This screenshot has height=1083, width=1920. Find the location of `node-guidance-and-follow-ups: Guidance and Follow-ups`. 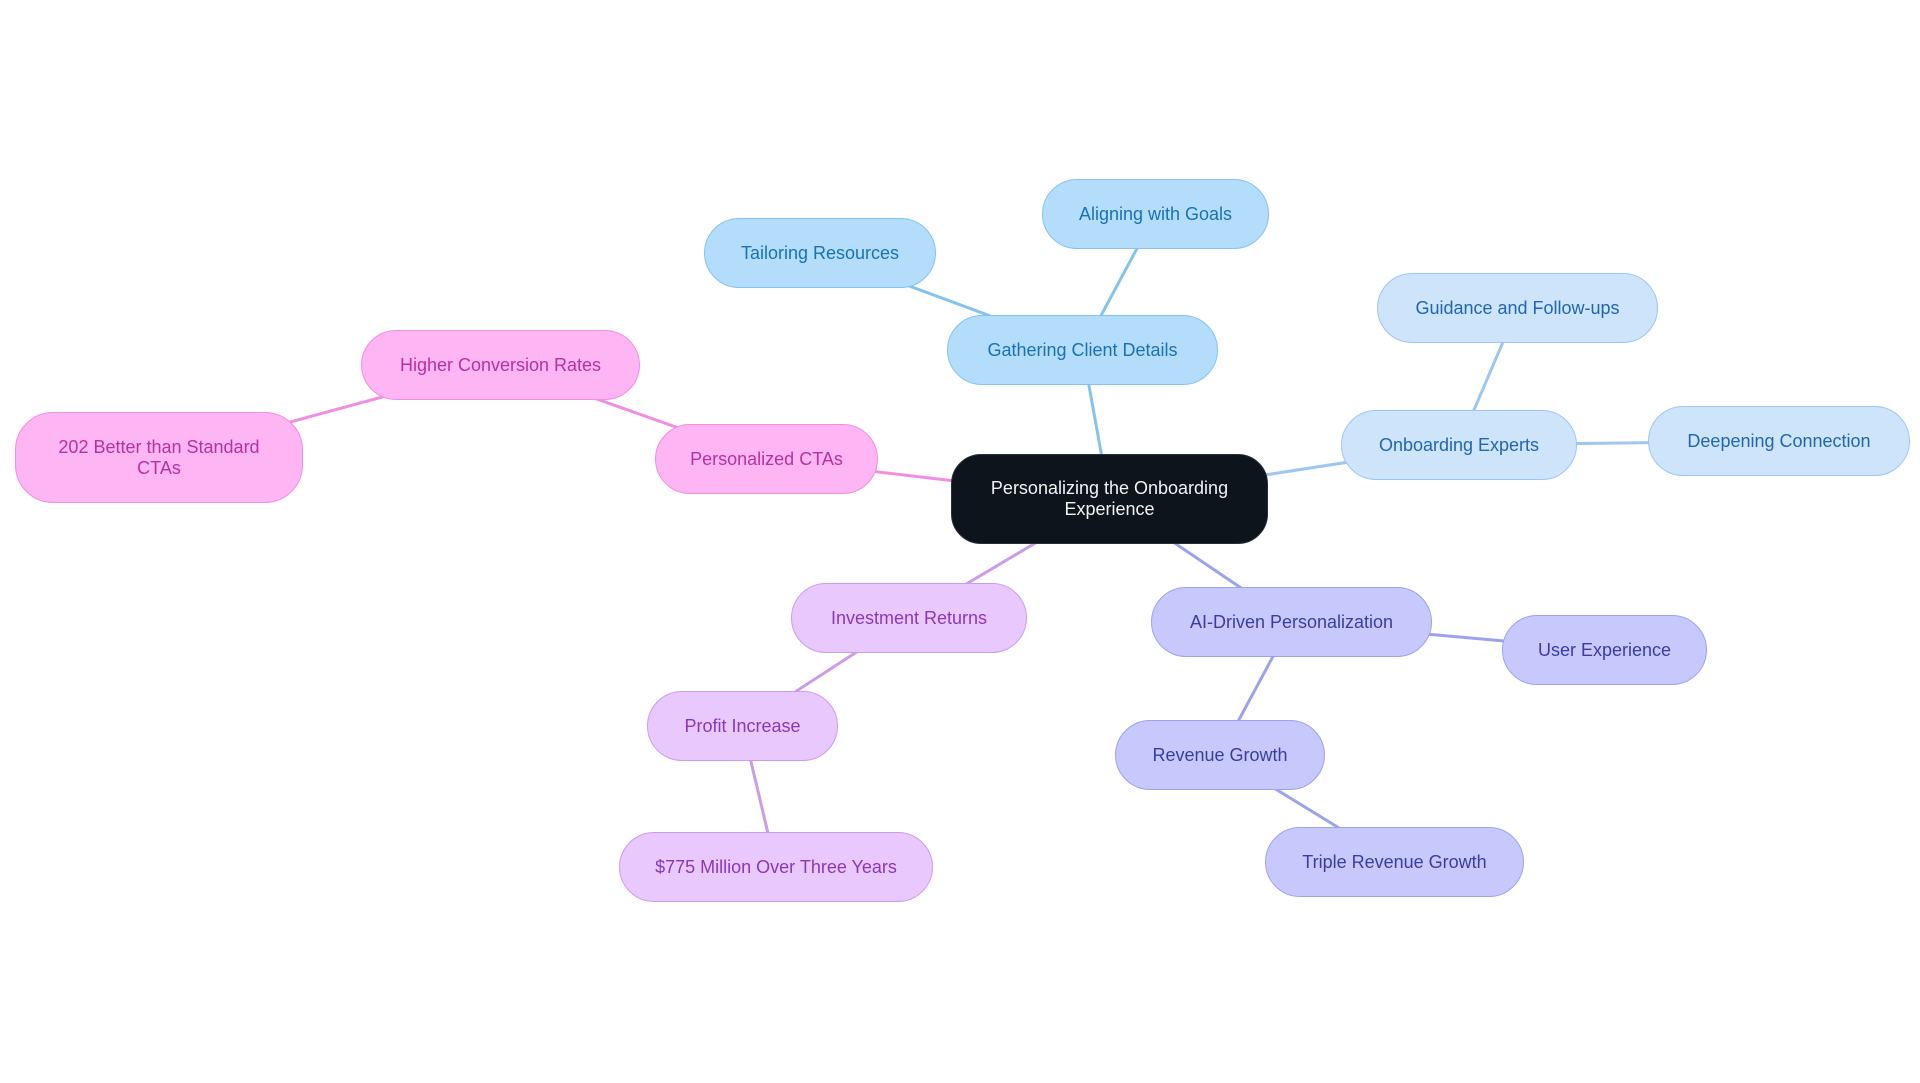

node-guidance-and-follow-ups: Guidance and Follow-ups is located at coordinates (1517, 308).